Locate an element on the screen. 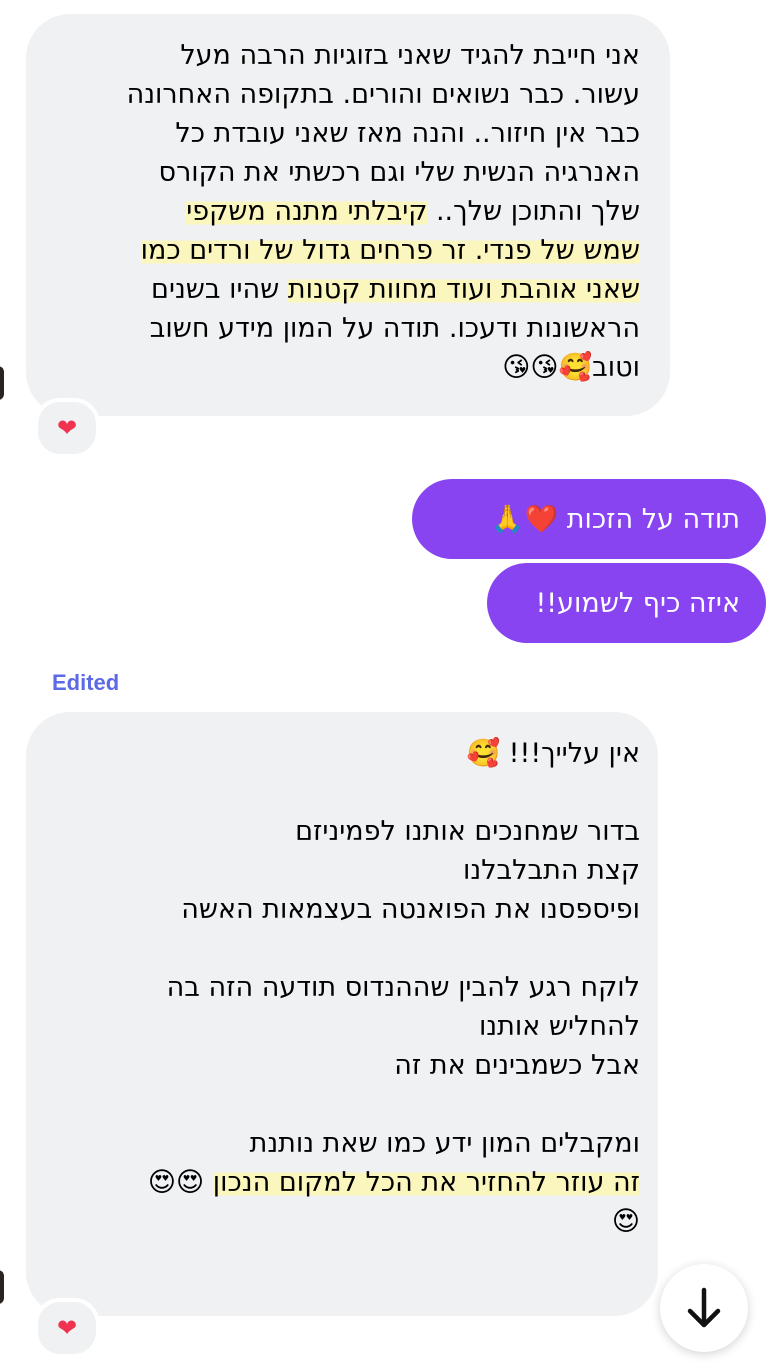  message-line: האנרגיה הנשית שלי וגם רכשתי את הקורס is located at coordinates (346, 172).